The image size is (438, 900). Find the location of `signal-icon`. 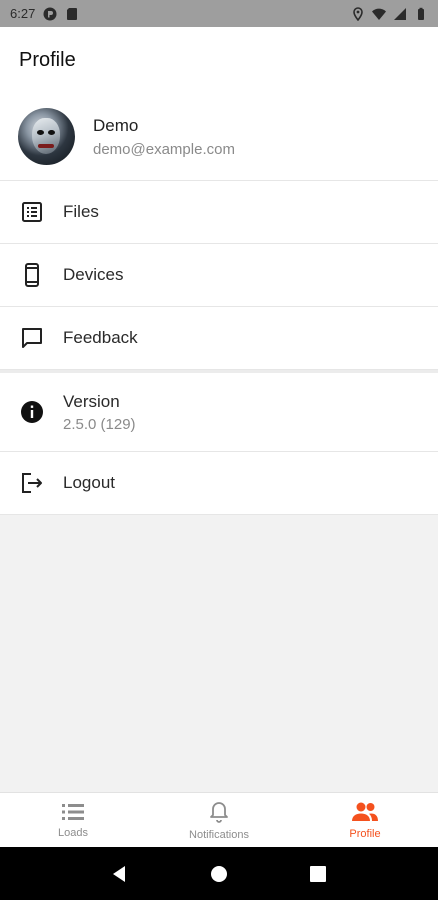

signal-icon is located at coordinates (400, 13).